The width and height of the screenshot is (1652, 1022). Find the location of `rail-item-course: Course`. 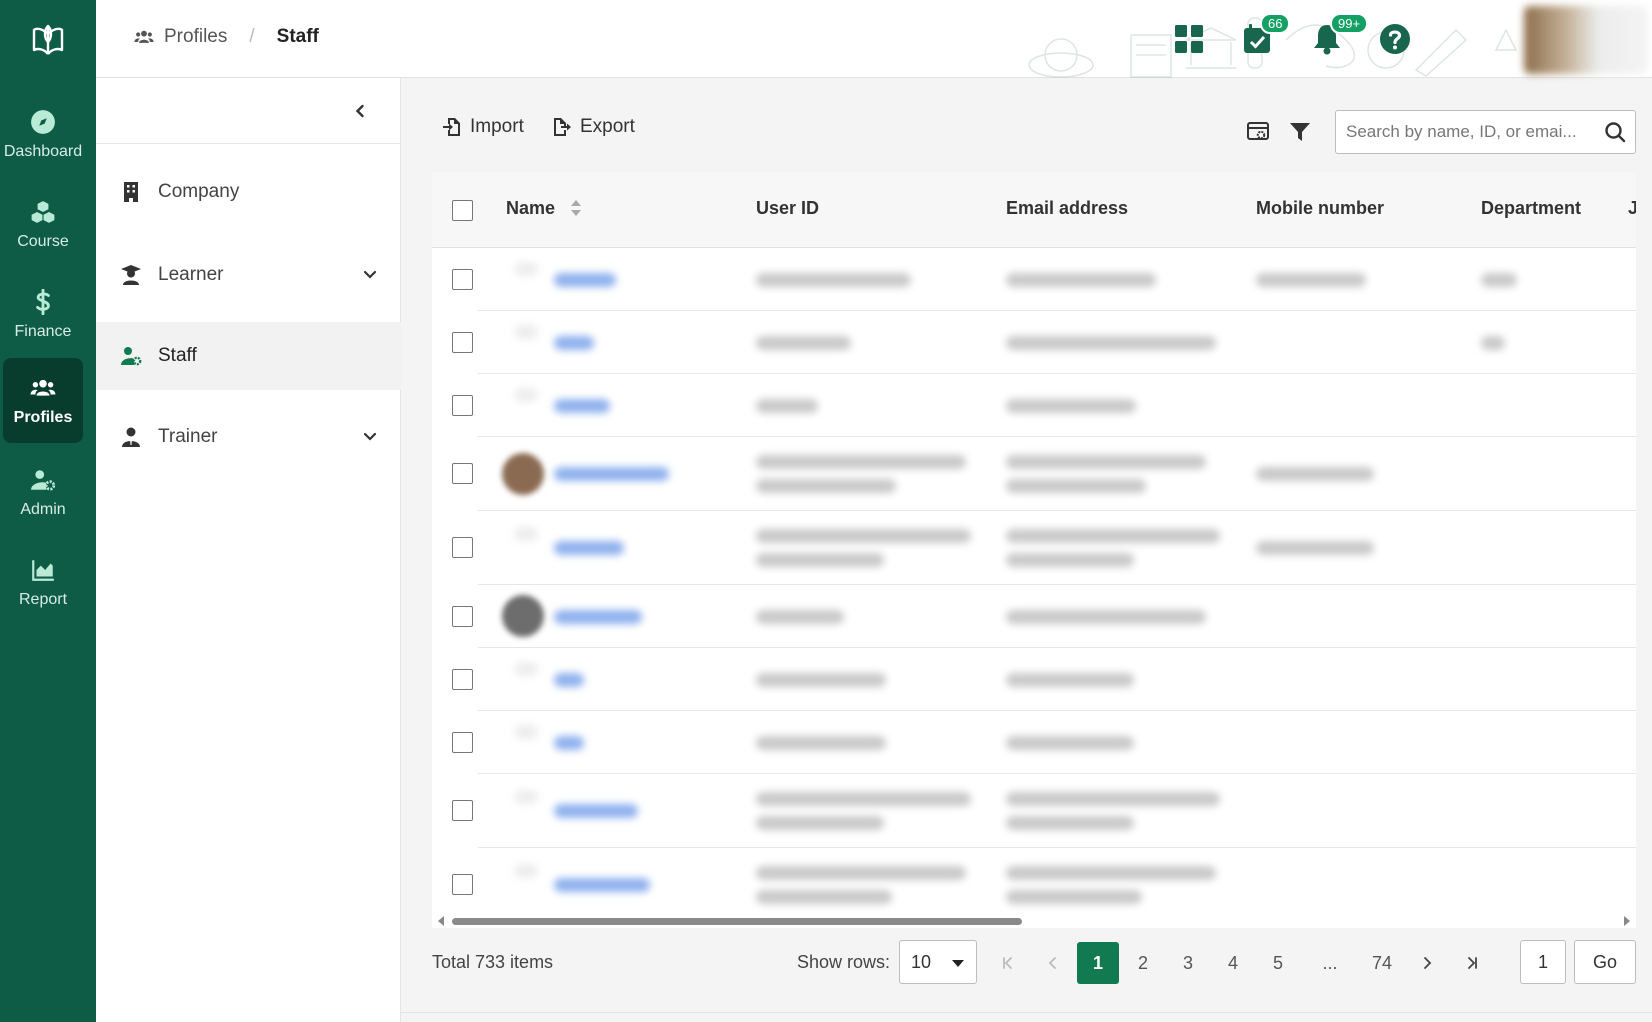

rail-item-course: Course is located at coordinates (43, 224).